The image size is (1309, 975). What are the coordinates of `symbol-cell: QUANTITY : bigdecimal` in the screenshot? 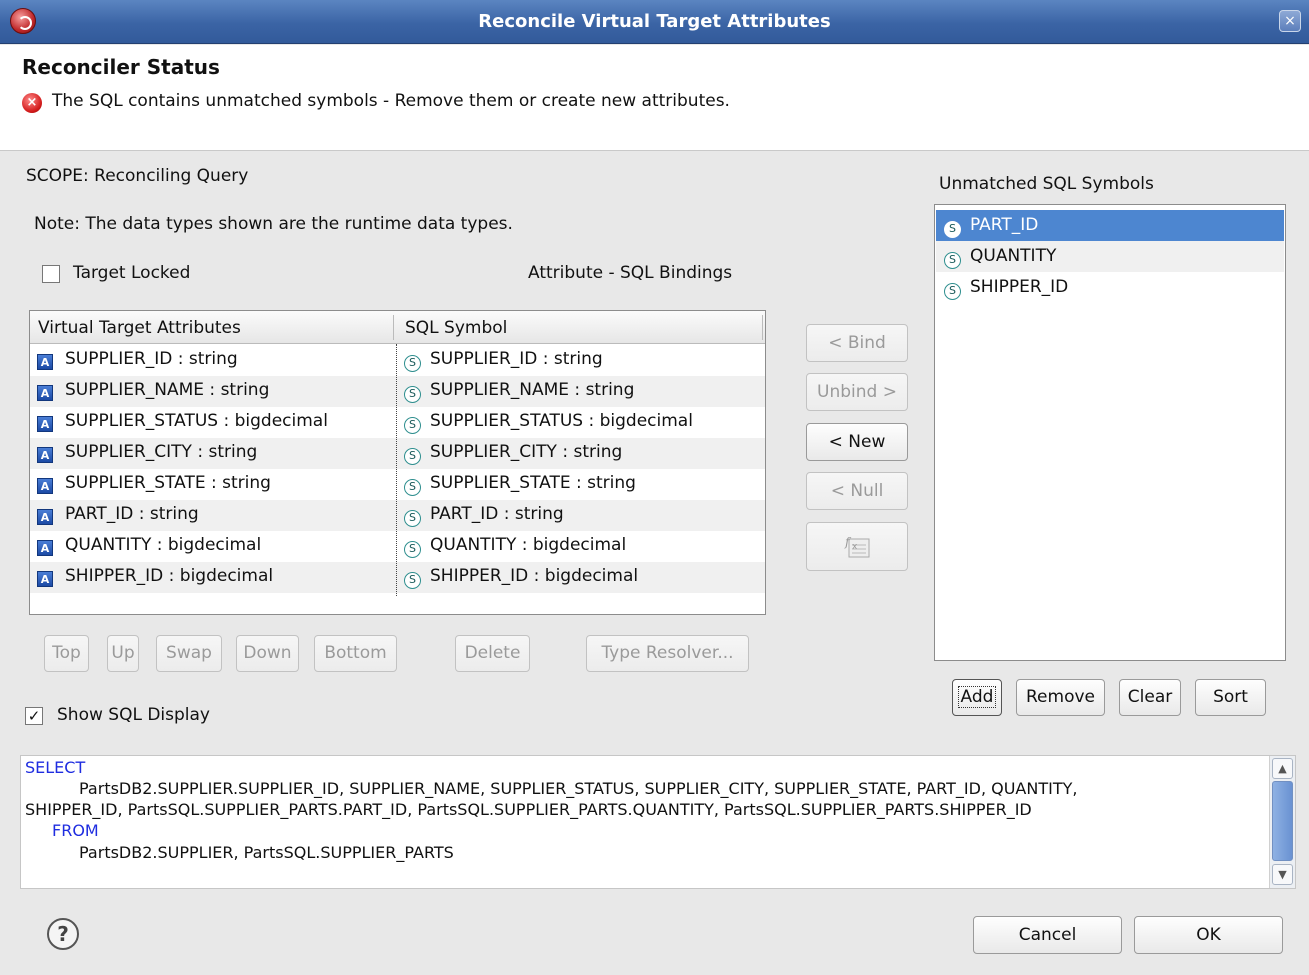 It's located at (528, 545).